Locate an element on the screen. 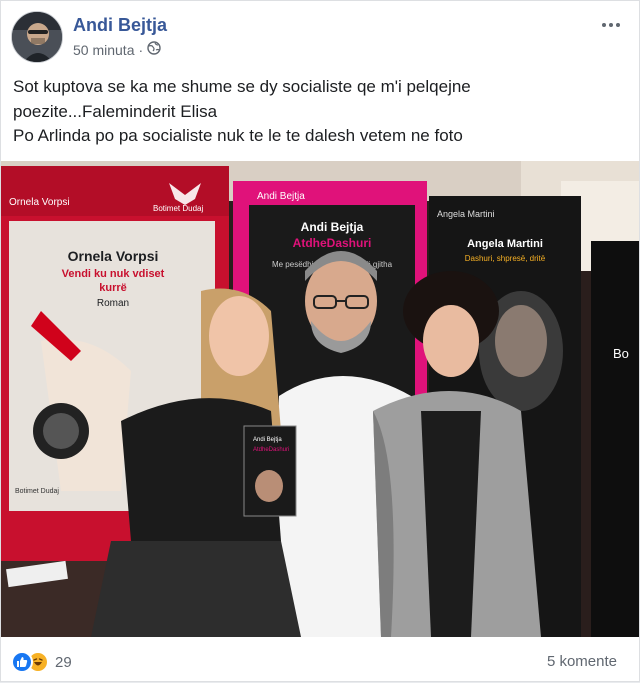 The height and width of the screenshot is (683, 640). like-icon is located at coordinates (22, 662).